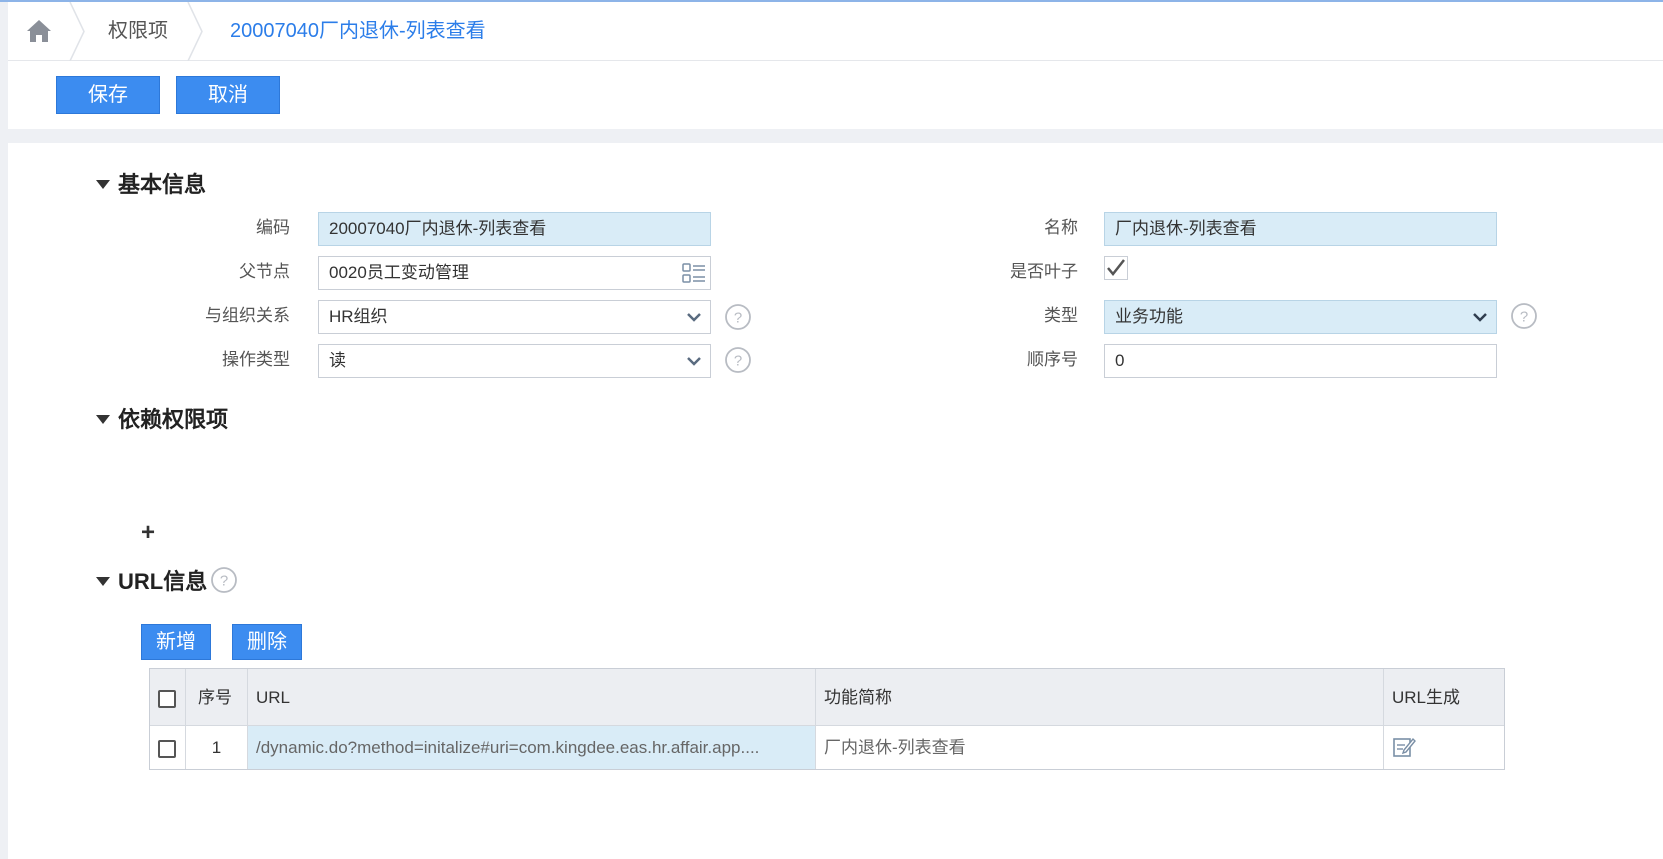 This screenshot has height=859, width=1663. What do you see at coordinates (1100, 747) in the screenshot?
I see `row-short-name: 厂内退休-列表查看` at bounding box center [1100, 747].